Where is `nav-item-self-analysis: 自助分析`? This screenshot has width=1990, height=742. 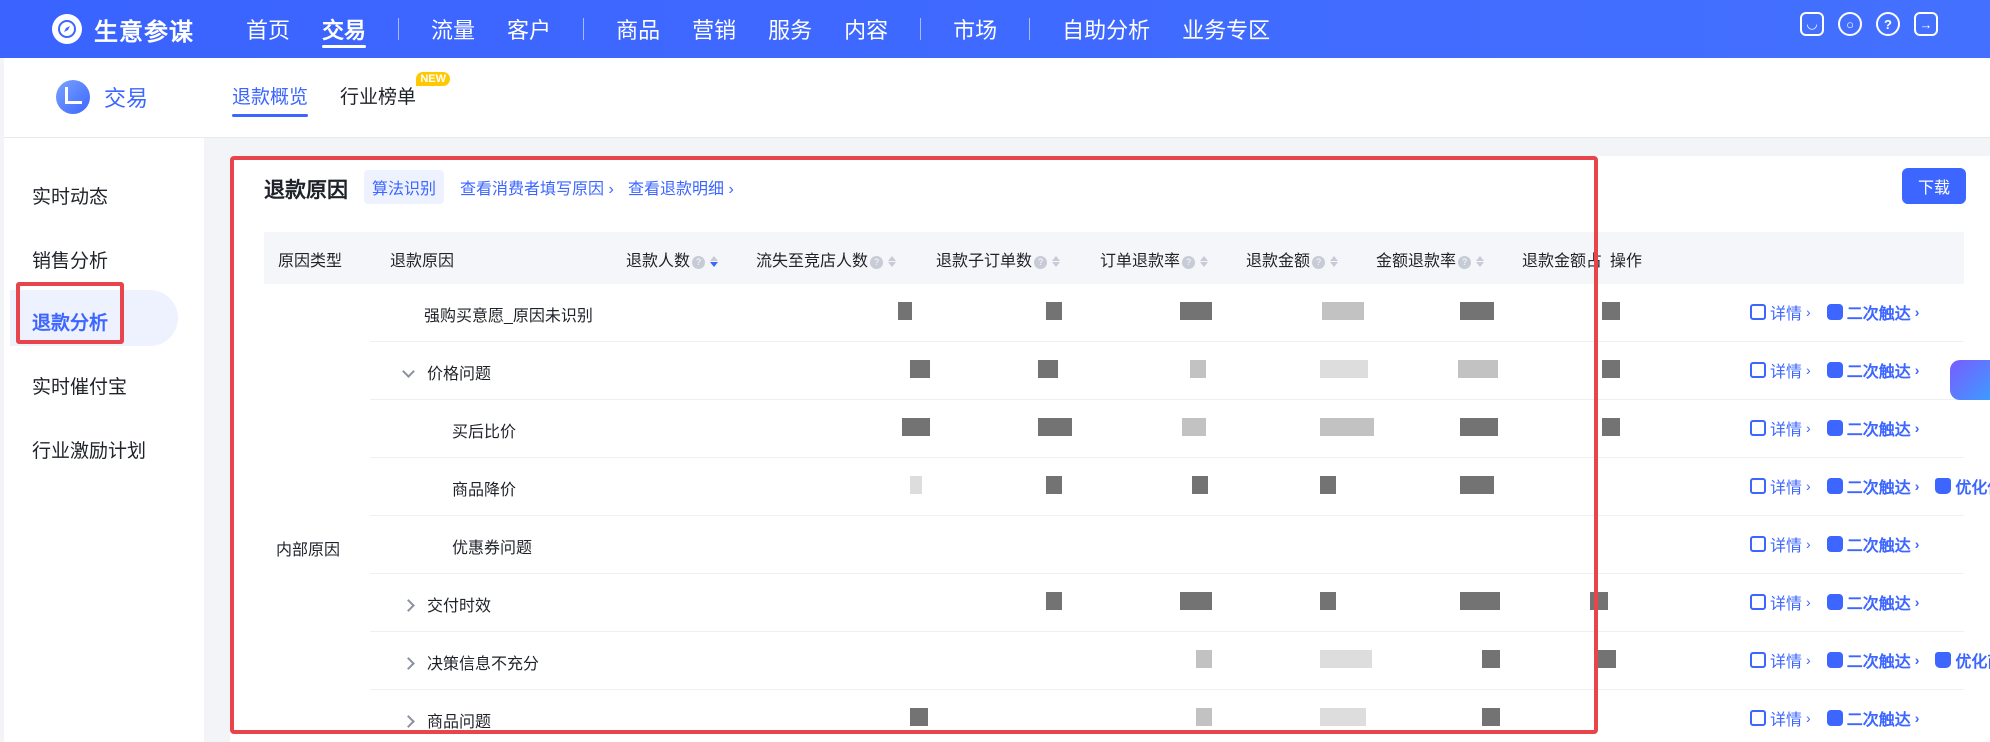
nav-item-self-analysis: 自助分析 is located at coordinates (1106, 29).